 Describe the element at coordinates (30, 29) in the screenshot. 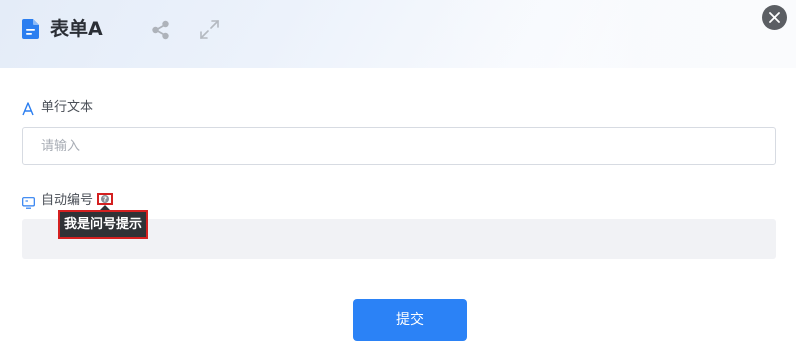

I see `form-document-icon` at that location.